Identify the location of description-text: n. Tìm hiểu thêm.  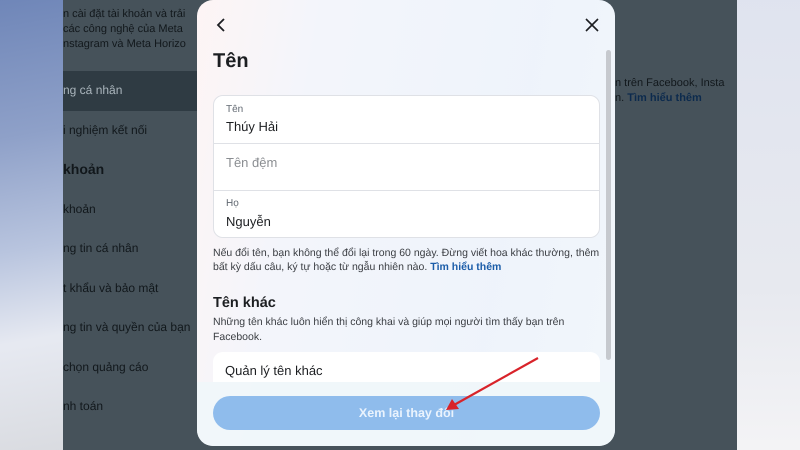
(659, 98).